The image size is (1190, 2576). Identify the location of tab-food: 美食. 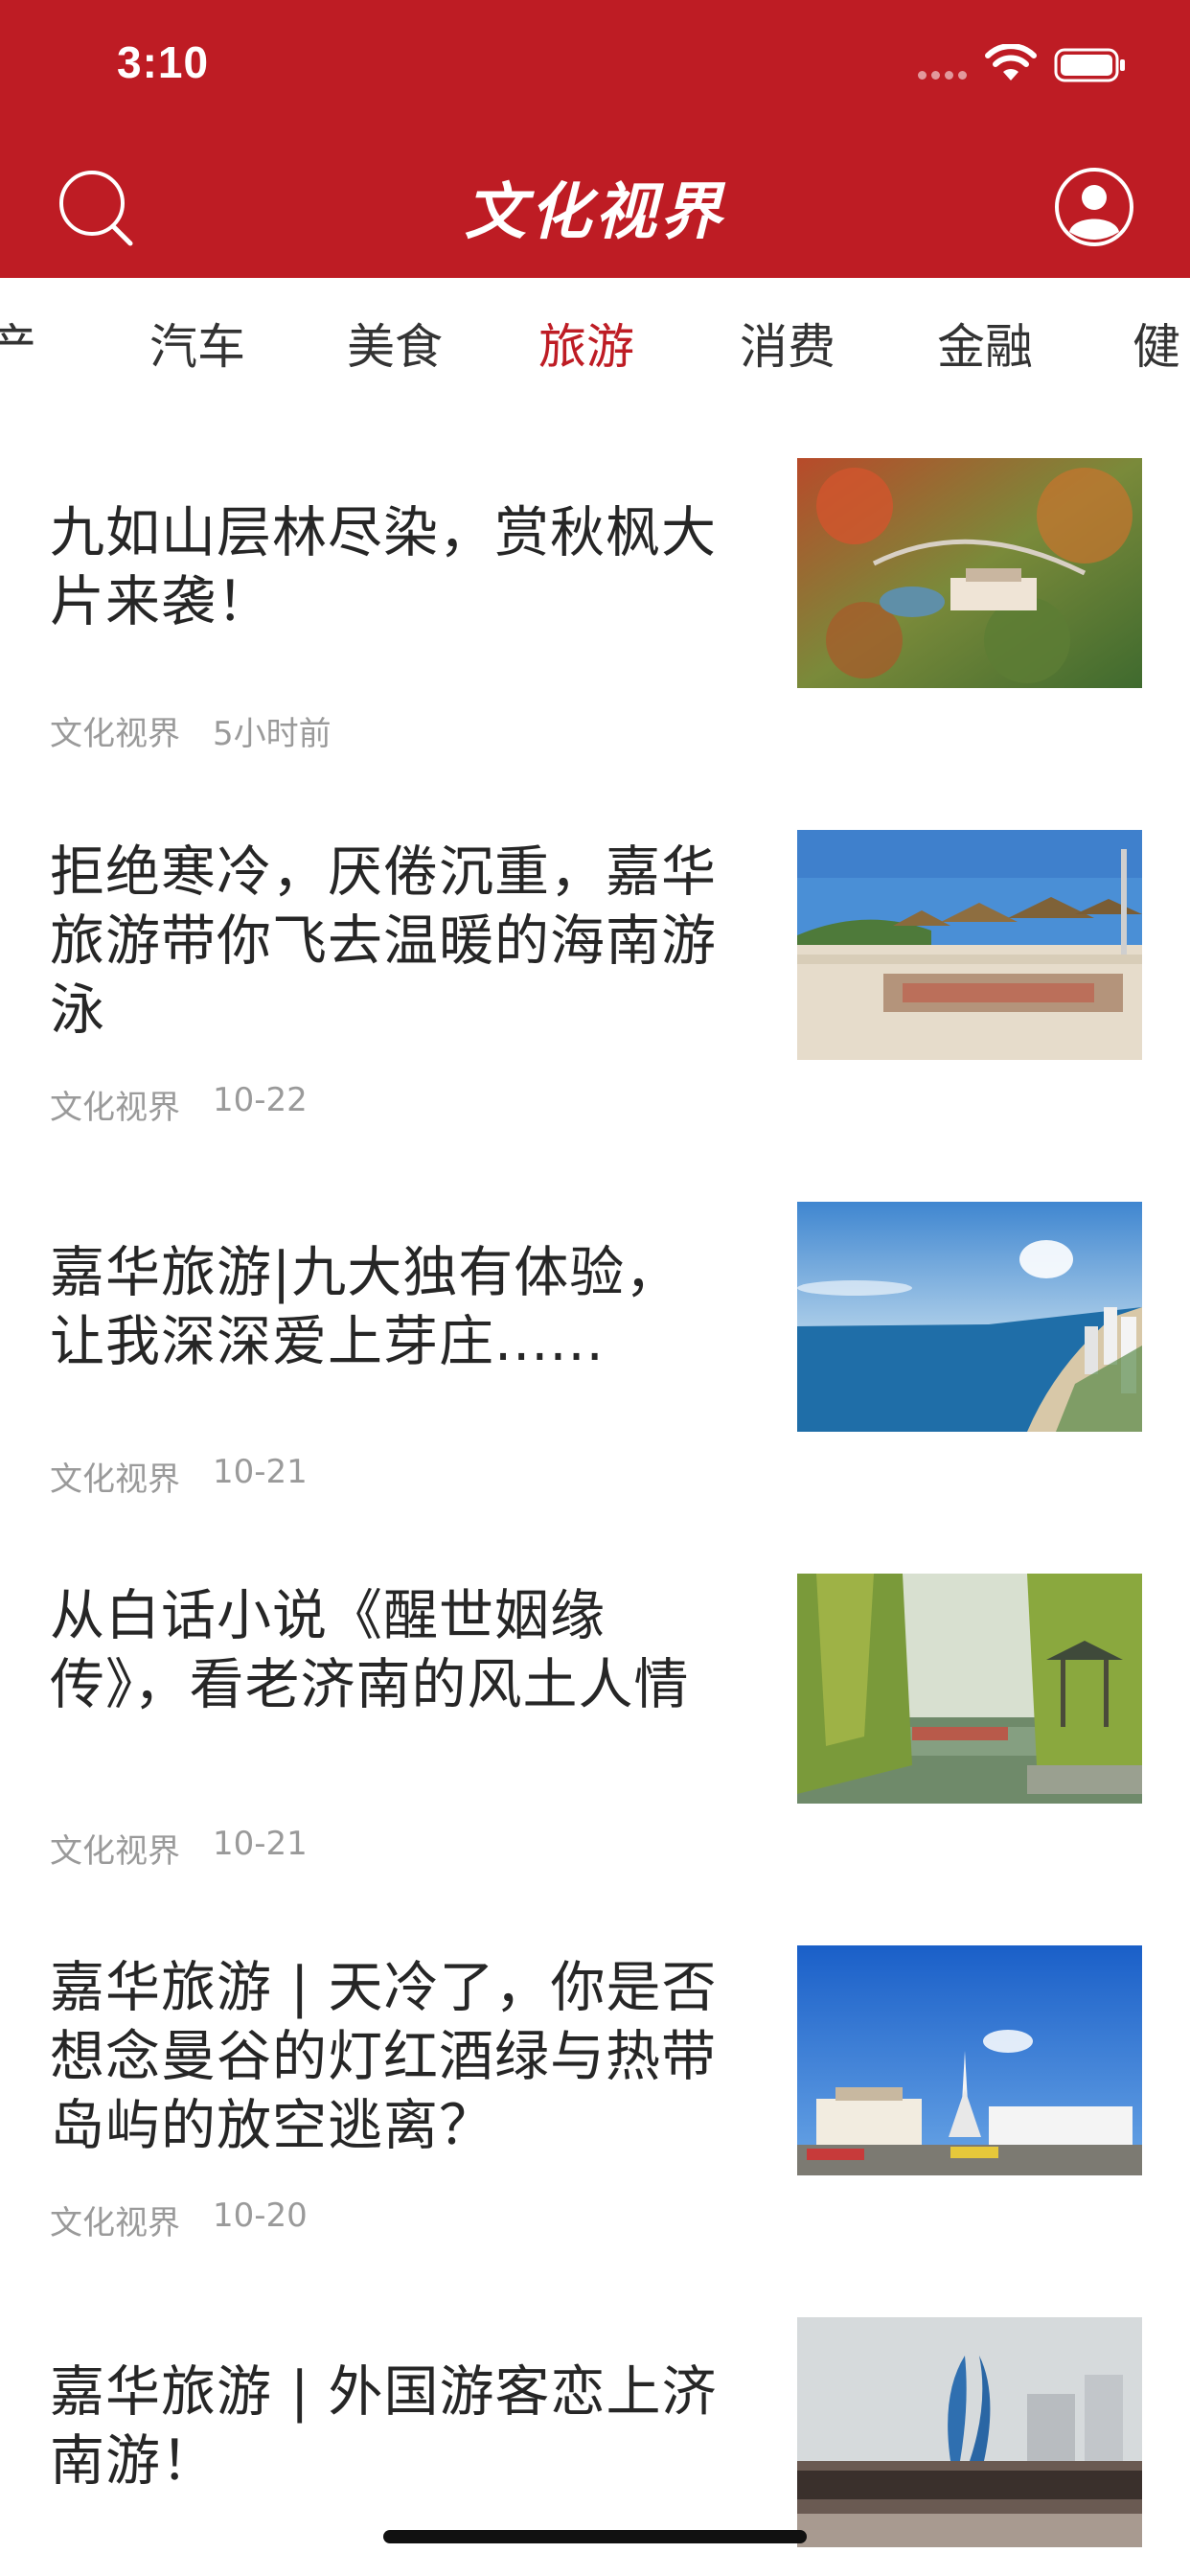
(395, 347).